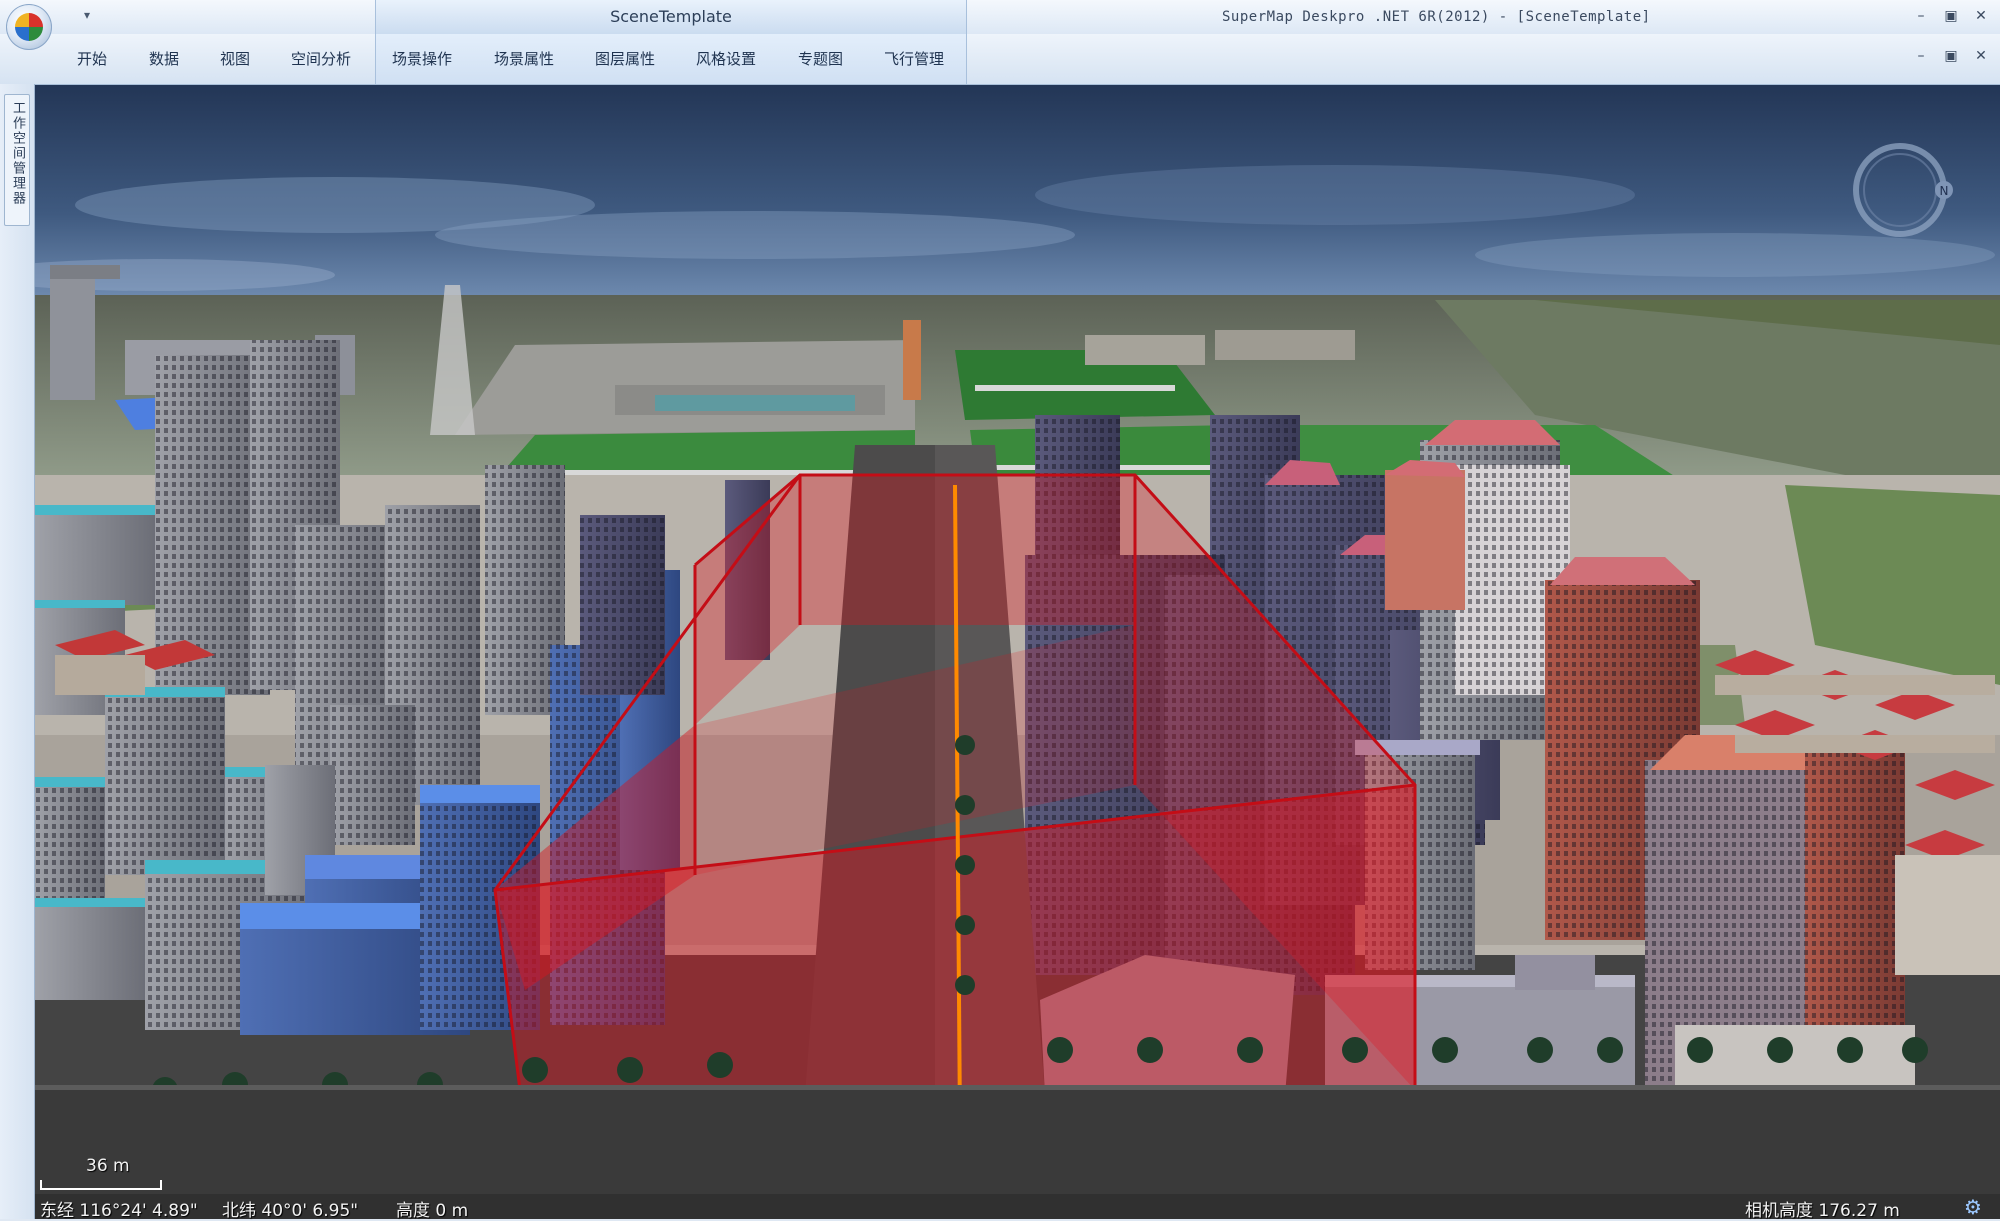  Describe the element at coordinates (1944, 191) in the screenshot. I see `compass-north-label: N` at that location.